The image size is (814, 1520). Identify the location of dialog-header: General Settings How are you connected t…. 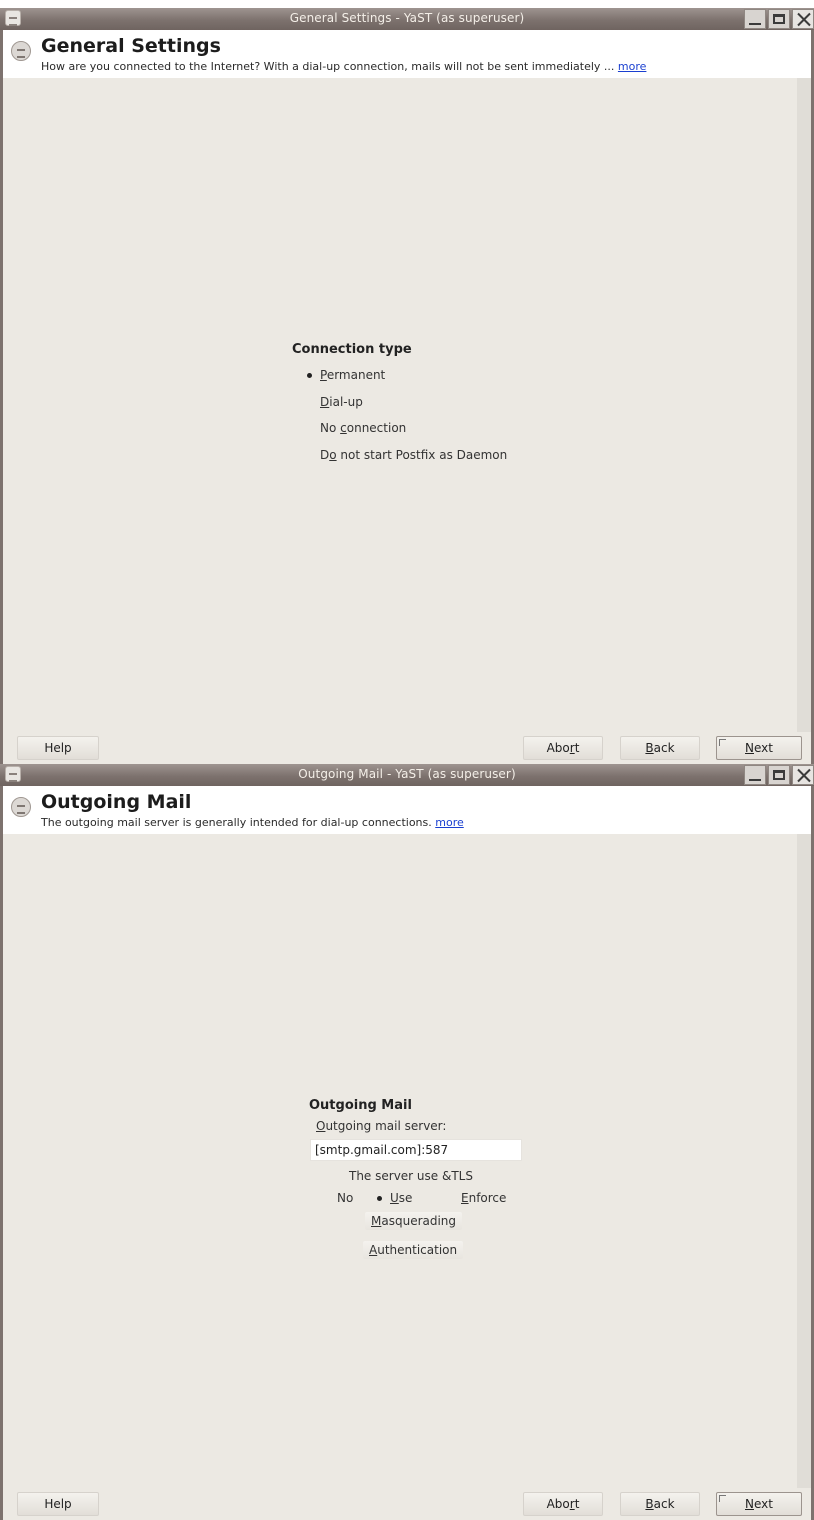
(407, 54).